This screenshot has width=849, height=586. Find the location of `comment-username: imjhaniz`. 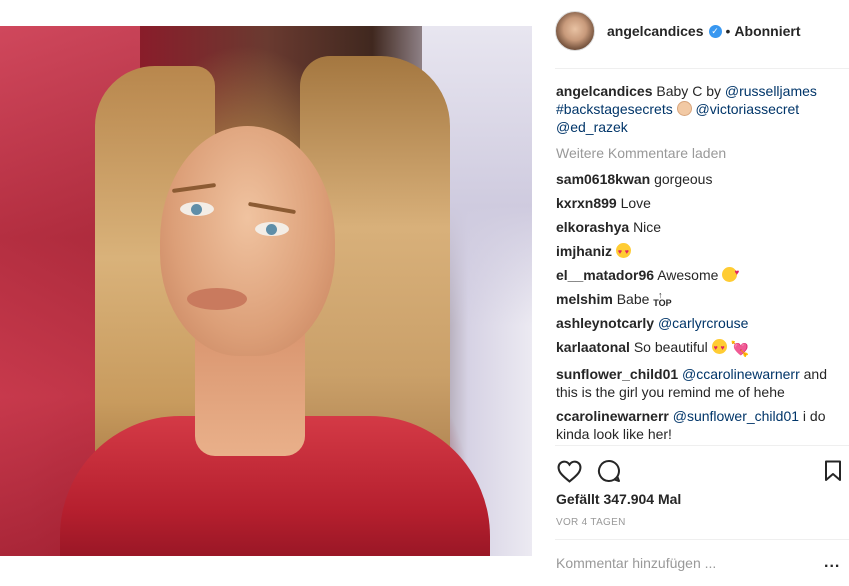

comment-username: imjhaniz is located at coordinates (584, 251).